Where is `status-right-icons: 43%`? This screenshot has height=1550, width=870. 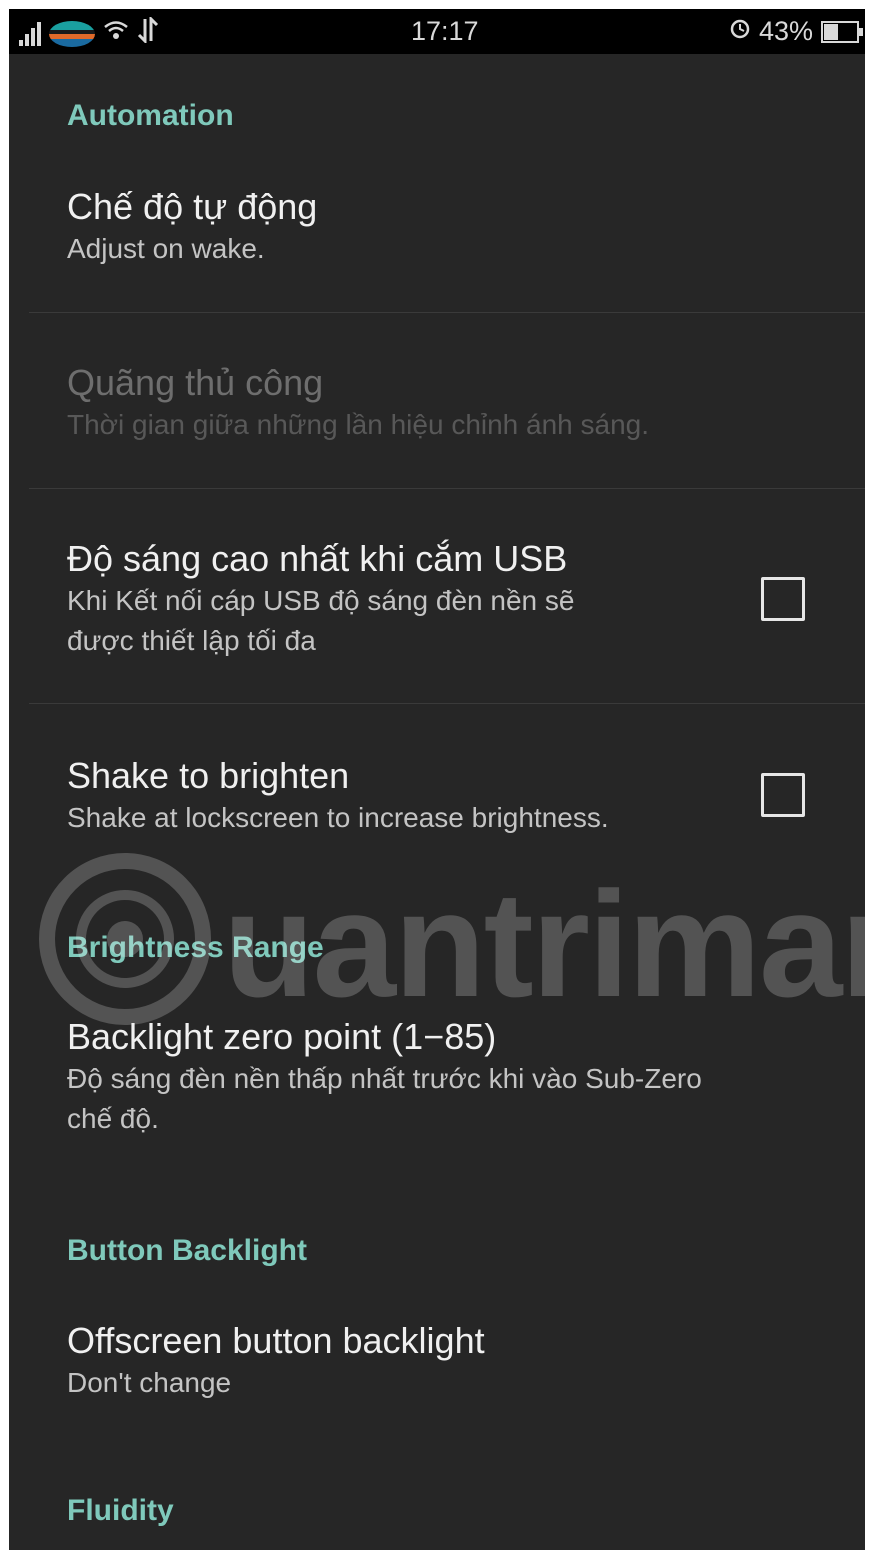 status-right-icons: 43% is located at coordinates (796, 31).